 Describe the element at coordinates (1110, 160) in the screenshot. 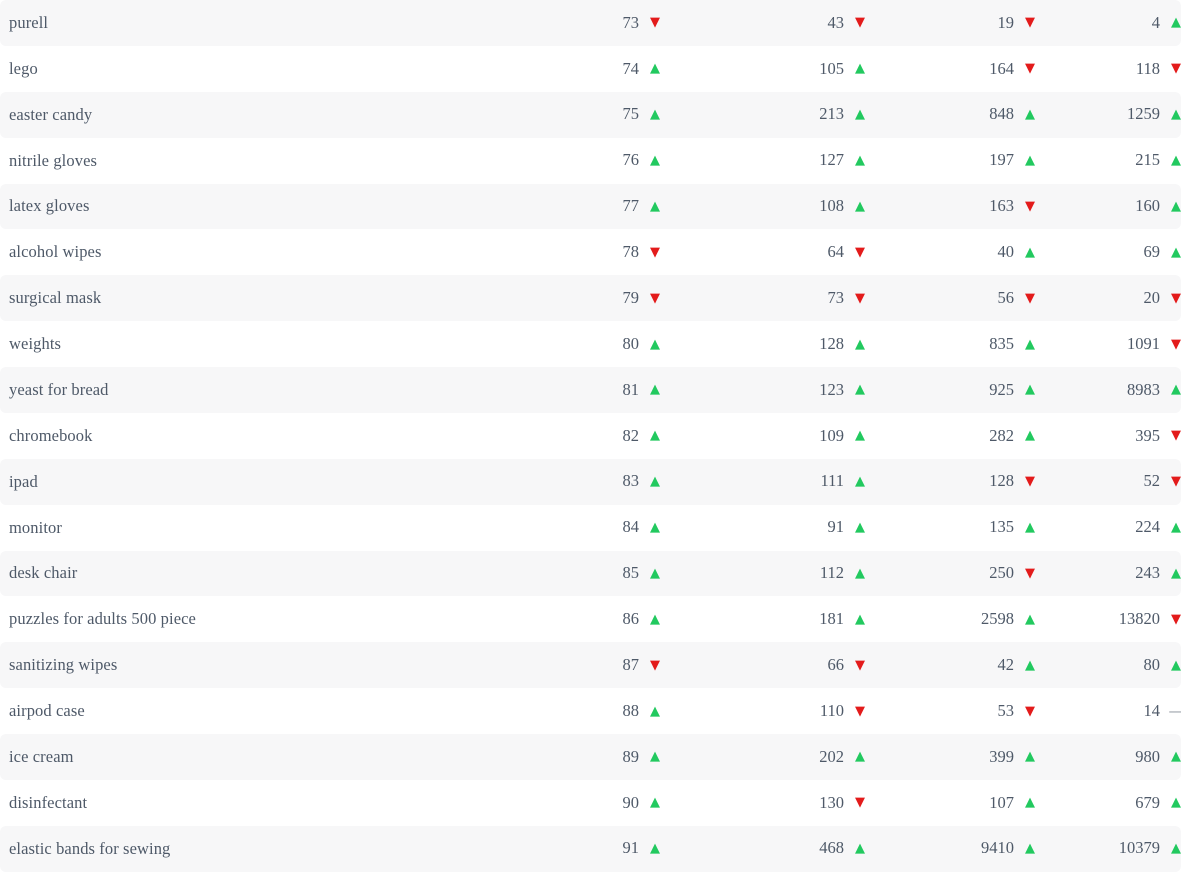

I see `metric-cell-4: 215 ▲` at that location.